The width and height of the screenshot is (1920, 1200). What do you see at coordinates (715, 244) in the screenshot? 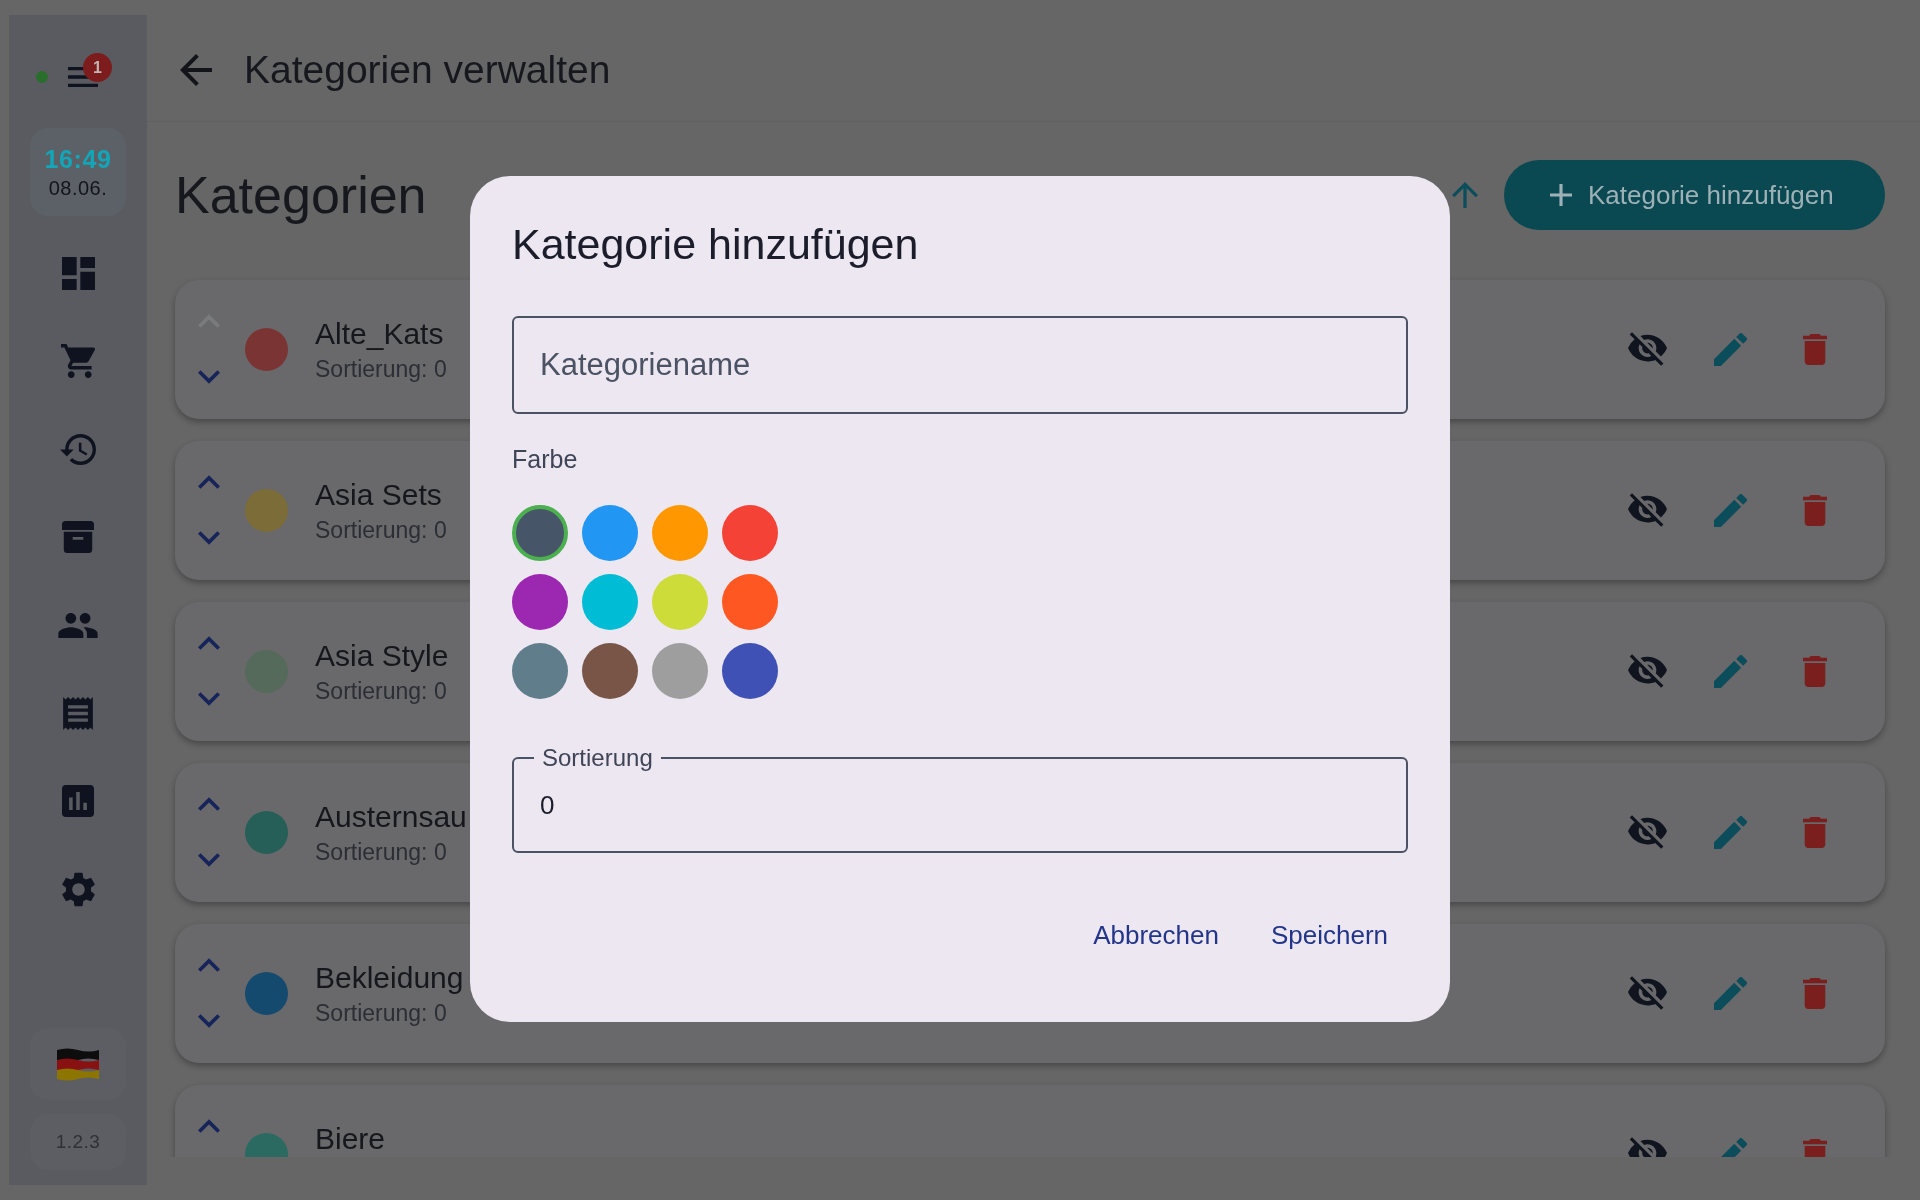
I see `dialog-title: Kategorie hinzufügen` at bounding box center [715, 244].